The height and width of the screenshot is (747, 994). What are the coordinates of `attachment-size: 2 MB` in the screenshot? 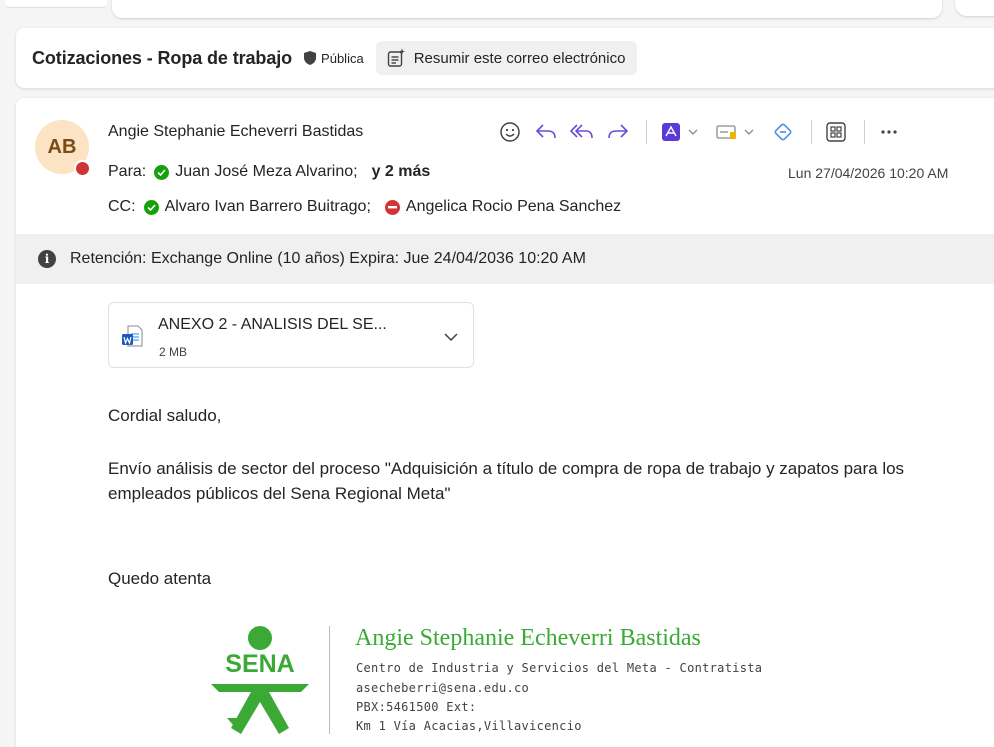 It's located at (173, 352).